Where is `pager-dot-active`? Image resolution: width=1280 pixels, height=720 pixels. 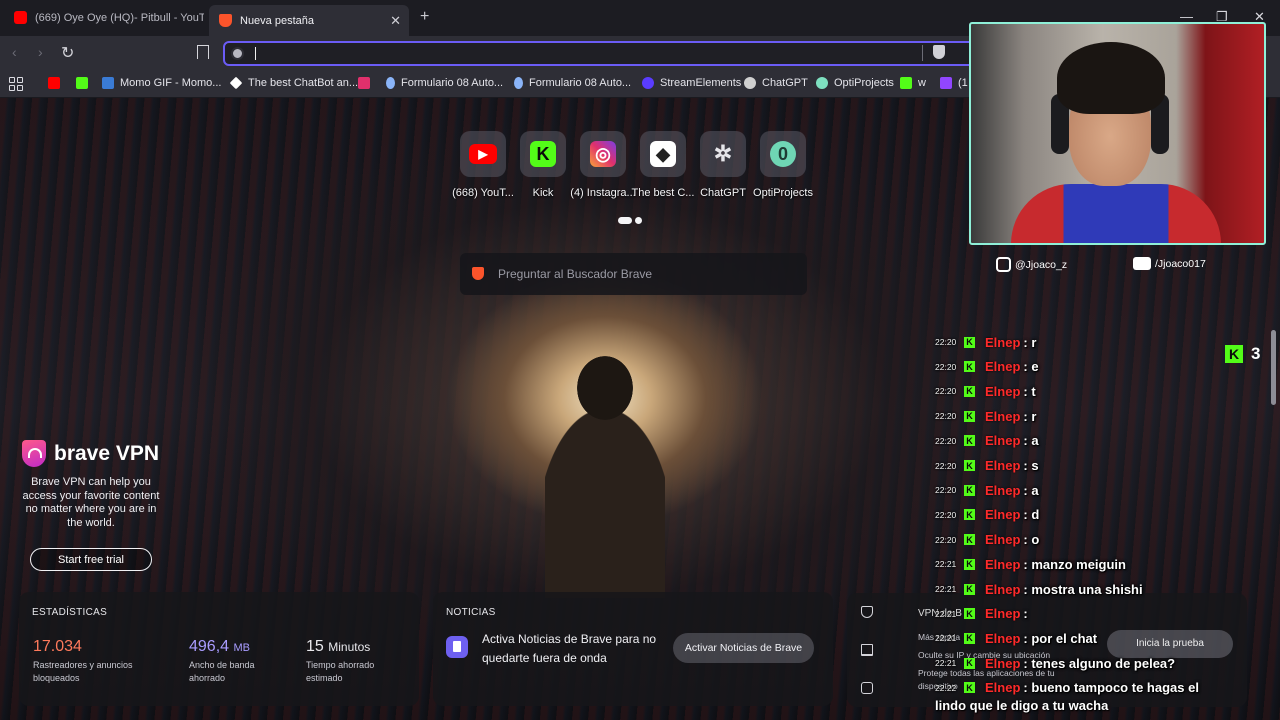
pager-dot-active is located at coordinates (625, 220).